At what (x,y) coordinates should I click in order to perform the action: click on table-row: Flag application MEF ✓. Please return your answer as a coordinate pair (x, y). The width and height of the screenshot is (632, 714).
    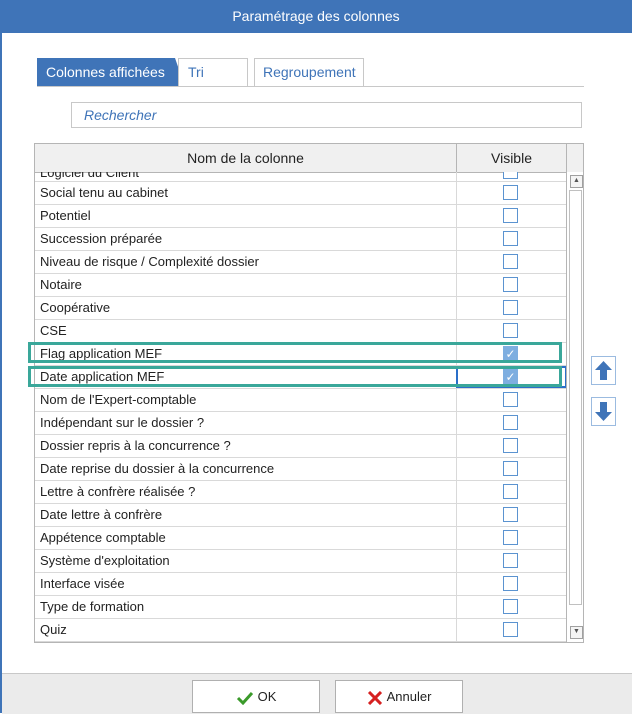
    Looking at the image, I should click on (300, 354).